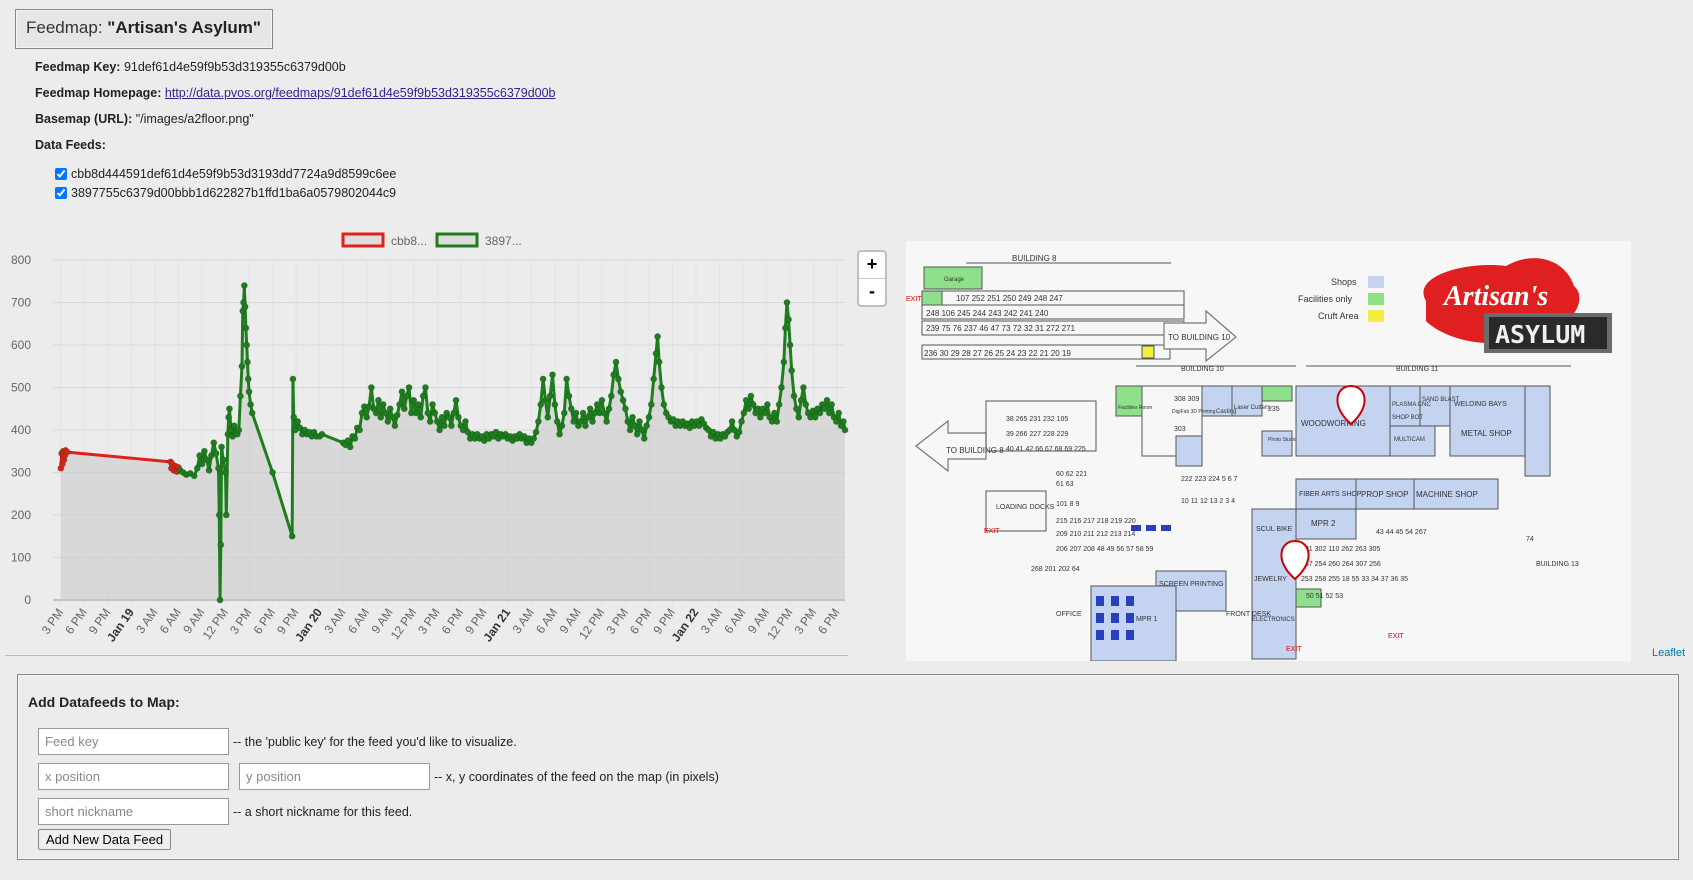  What do you see at coordinates (1668, 653) in the screenshot?
I see `leaflet-attribution: Leaflet` at bounding box center [1668, 653].